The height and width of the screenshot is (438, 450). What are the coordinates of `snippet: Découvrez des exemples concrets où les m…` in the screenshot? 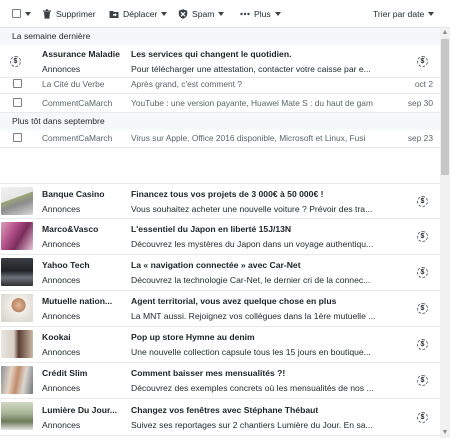 It's located at (252, 388).